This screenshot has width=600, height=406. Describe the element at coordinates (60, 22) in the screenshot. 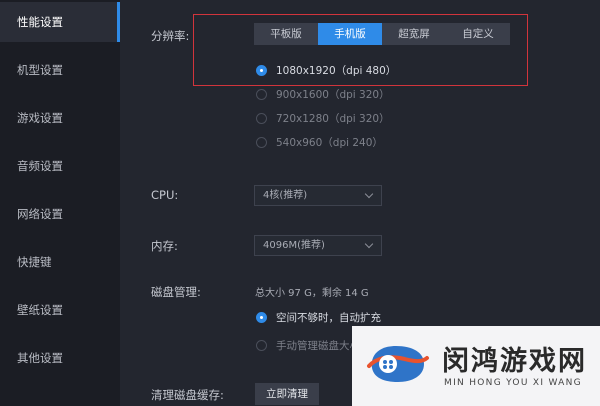

I see `sidebar-item-performance: 性能设置` at that location.